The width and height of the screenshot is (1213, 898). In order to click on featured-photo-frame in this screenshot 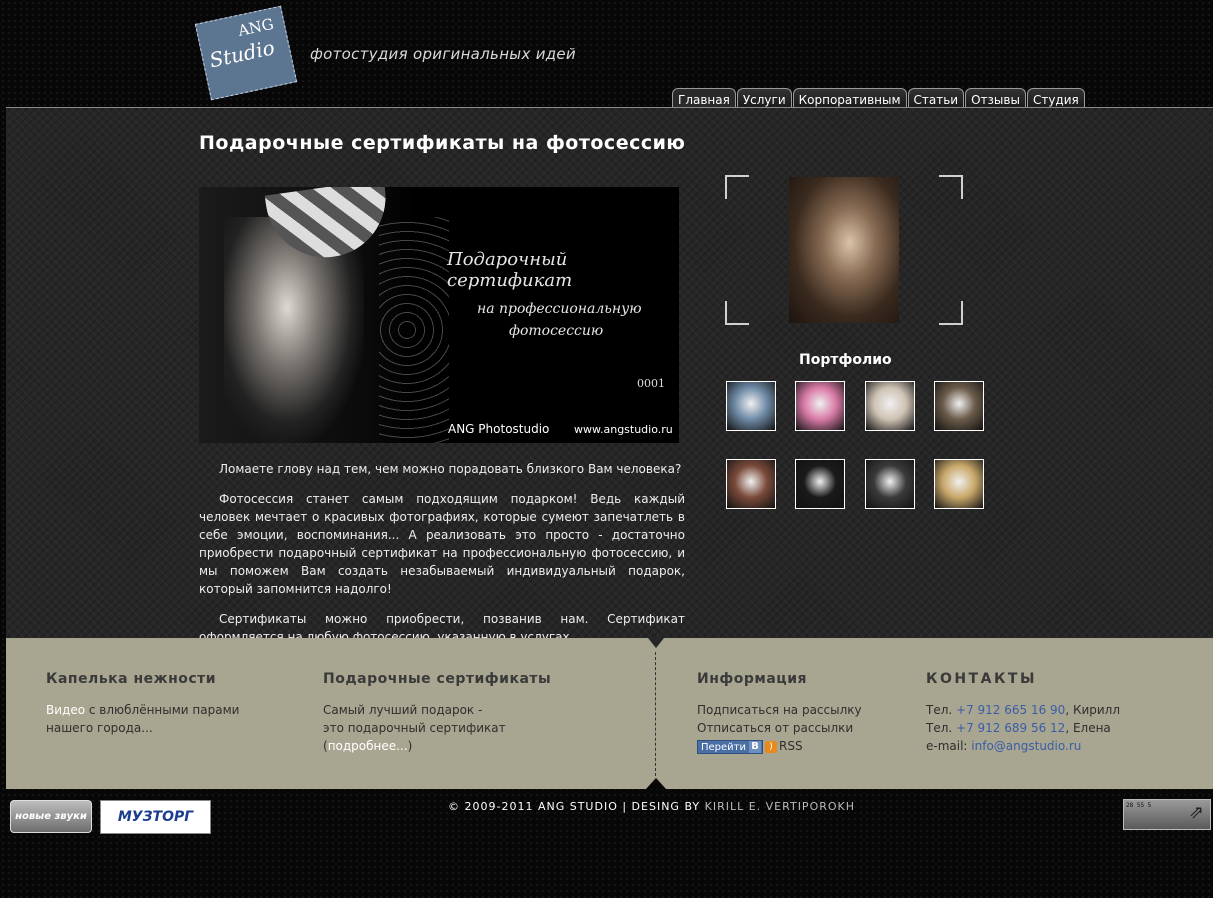, I will do `click(844, 250)`.